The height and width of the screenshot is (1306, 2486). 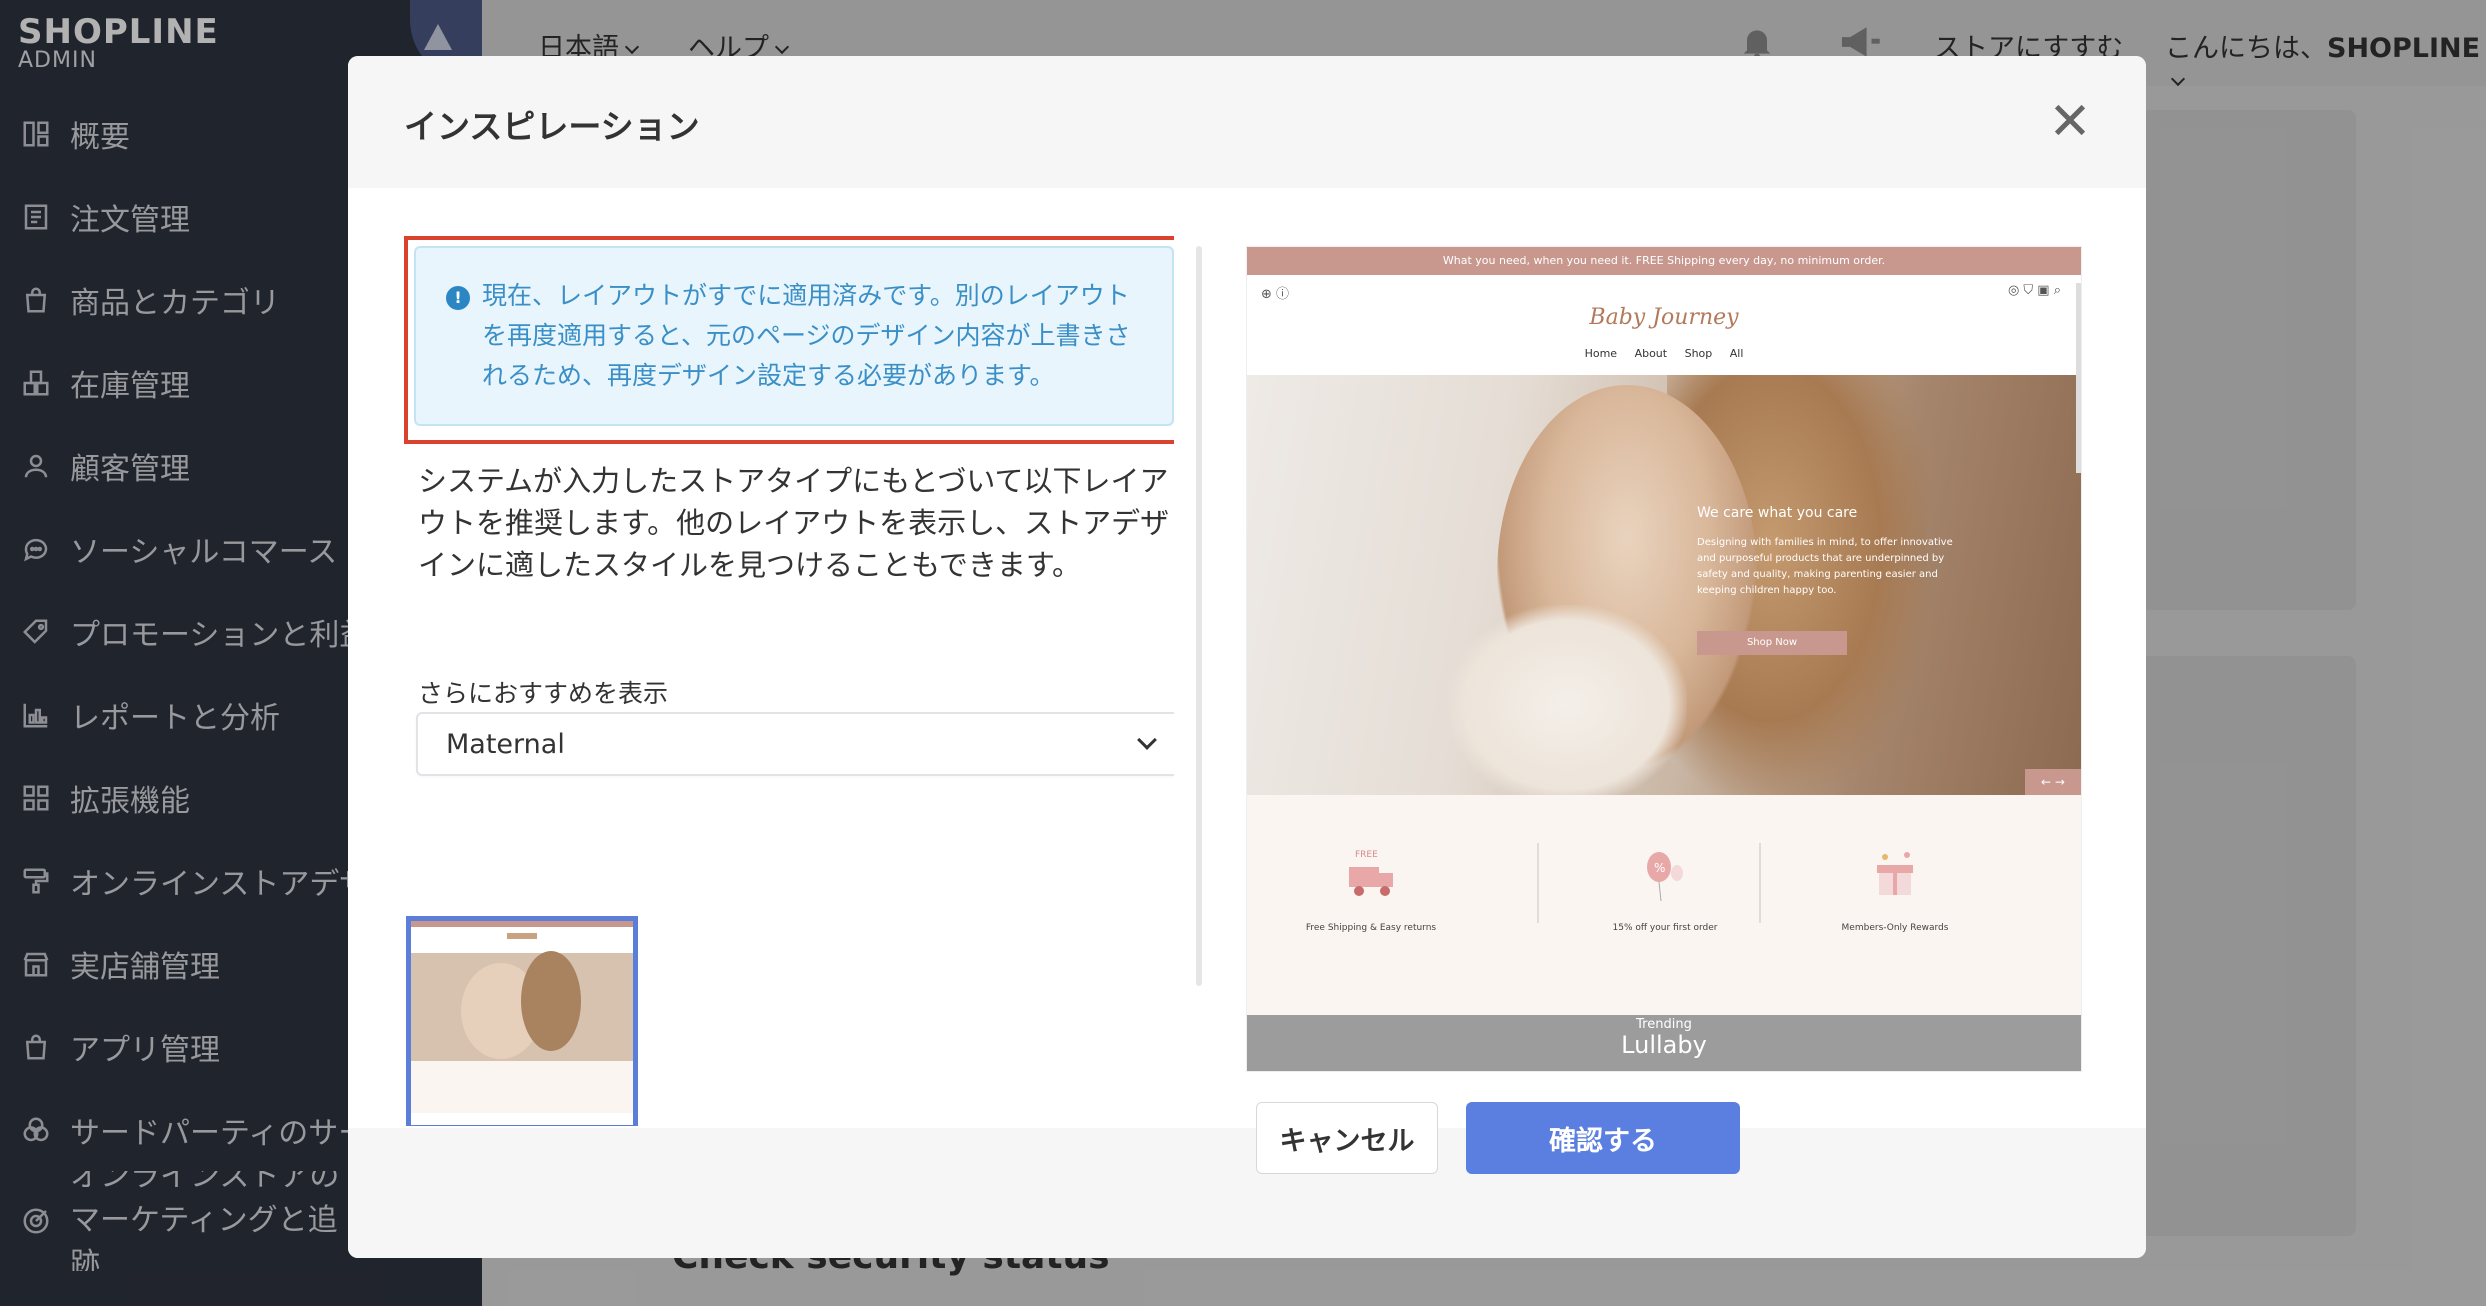 I want to click on info-icon: !, so click(x=458, y=298).